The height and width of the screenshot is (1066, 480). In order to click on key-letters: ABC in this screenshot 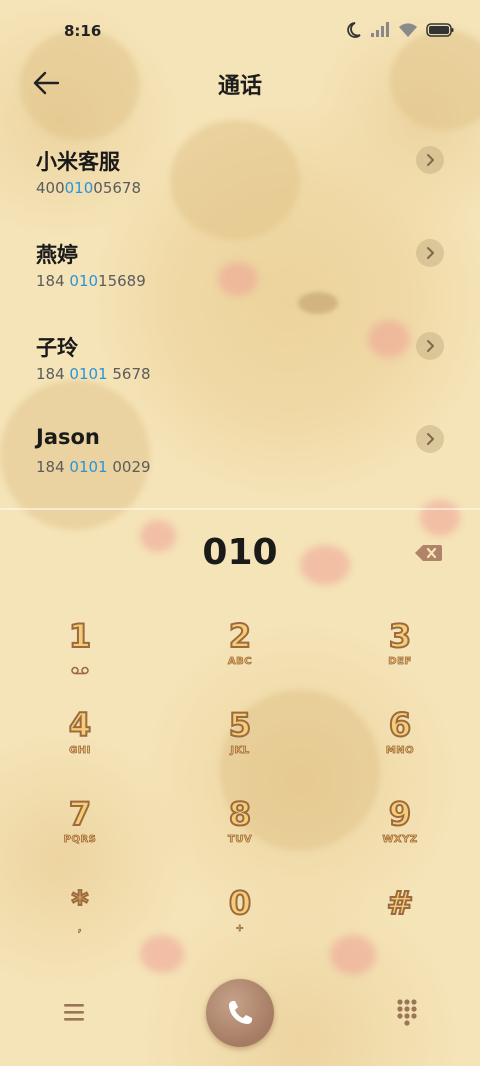, I will do `click(240, 662)`.